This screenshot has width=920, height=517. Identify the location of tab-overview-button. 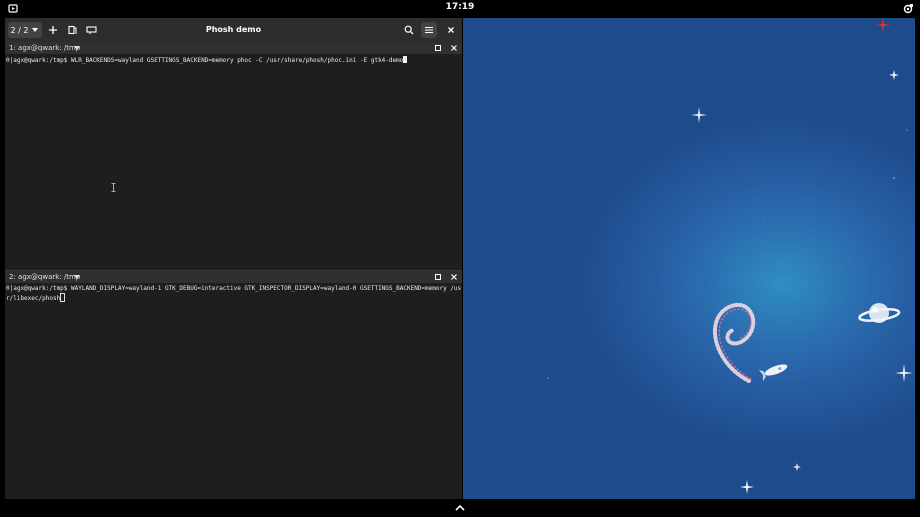
(91, 30).